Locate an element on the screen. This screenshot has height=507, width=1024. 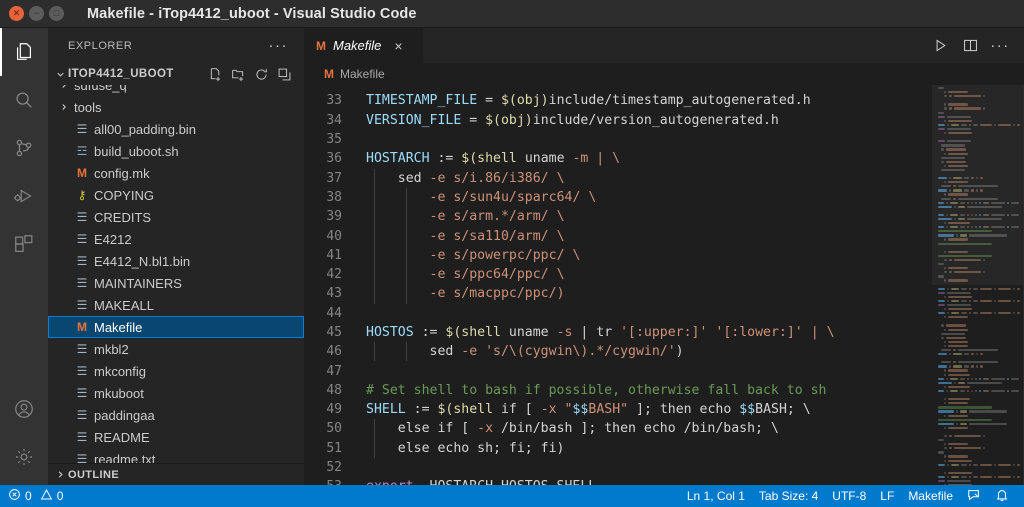
code-line: 39 -e s/arm.*/arm/ \ is located at coordinates (618, 216).